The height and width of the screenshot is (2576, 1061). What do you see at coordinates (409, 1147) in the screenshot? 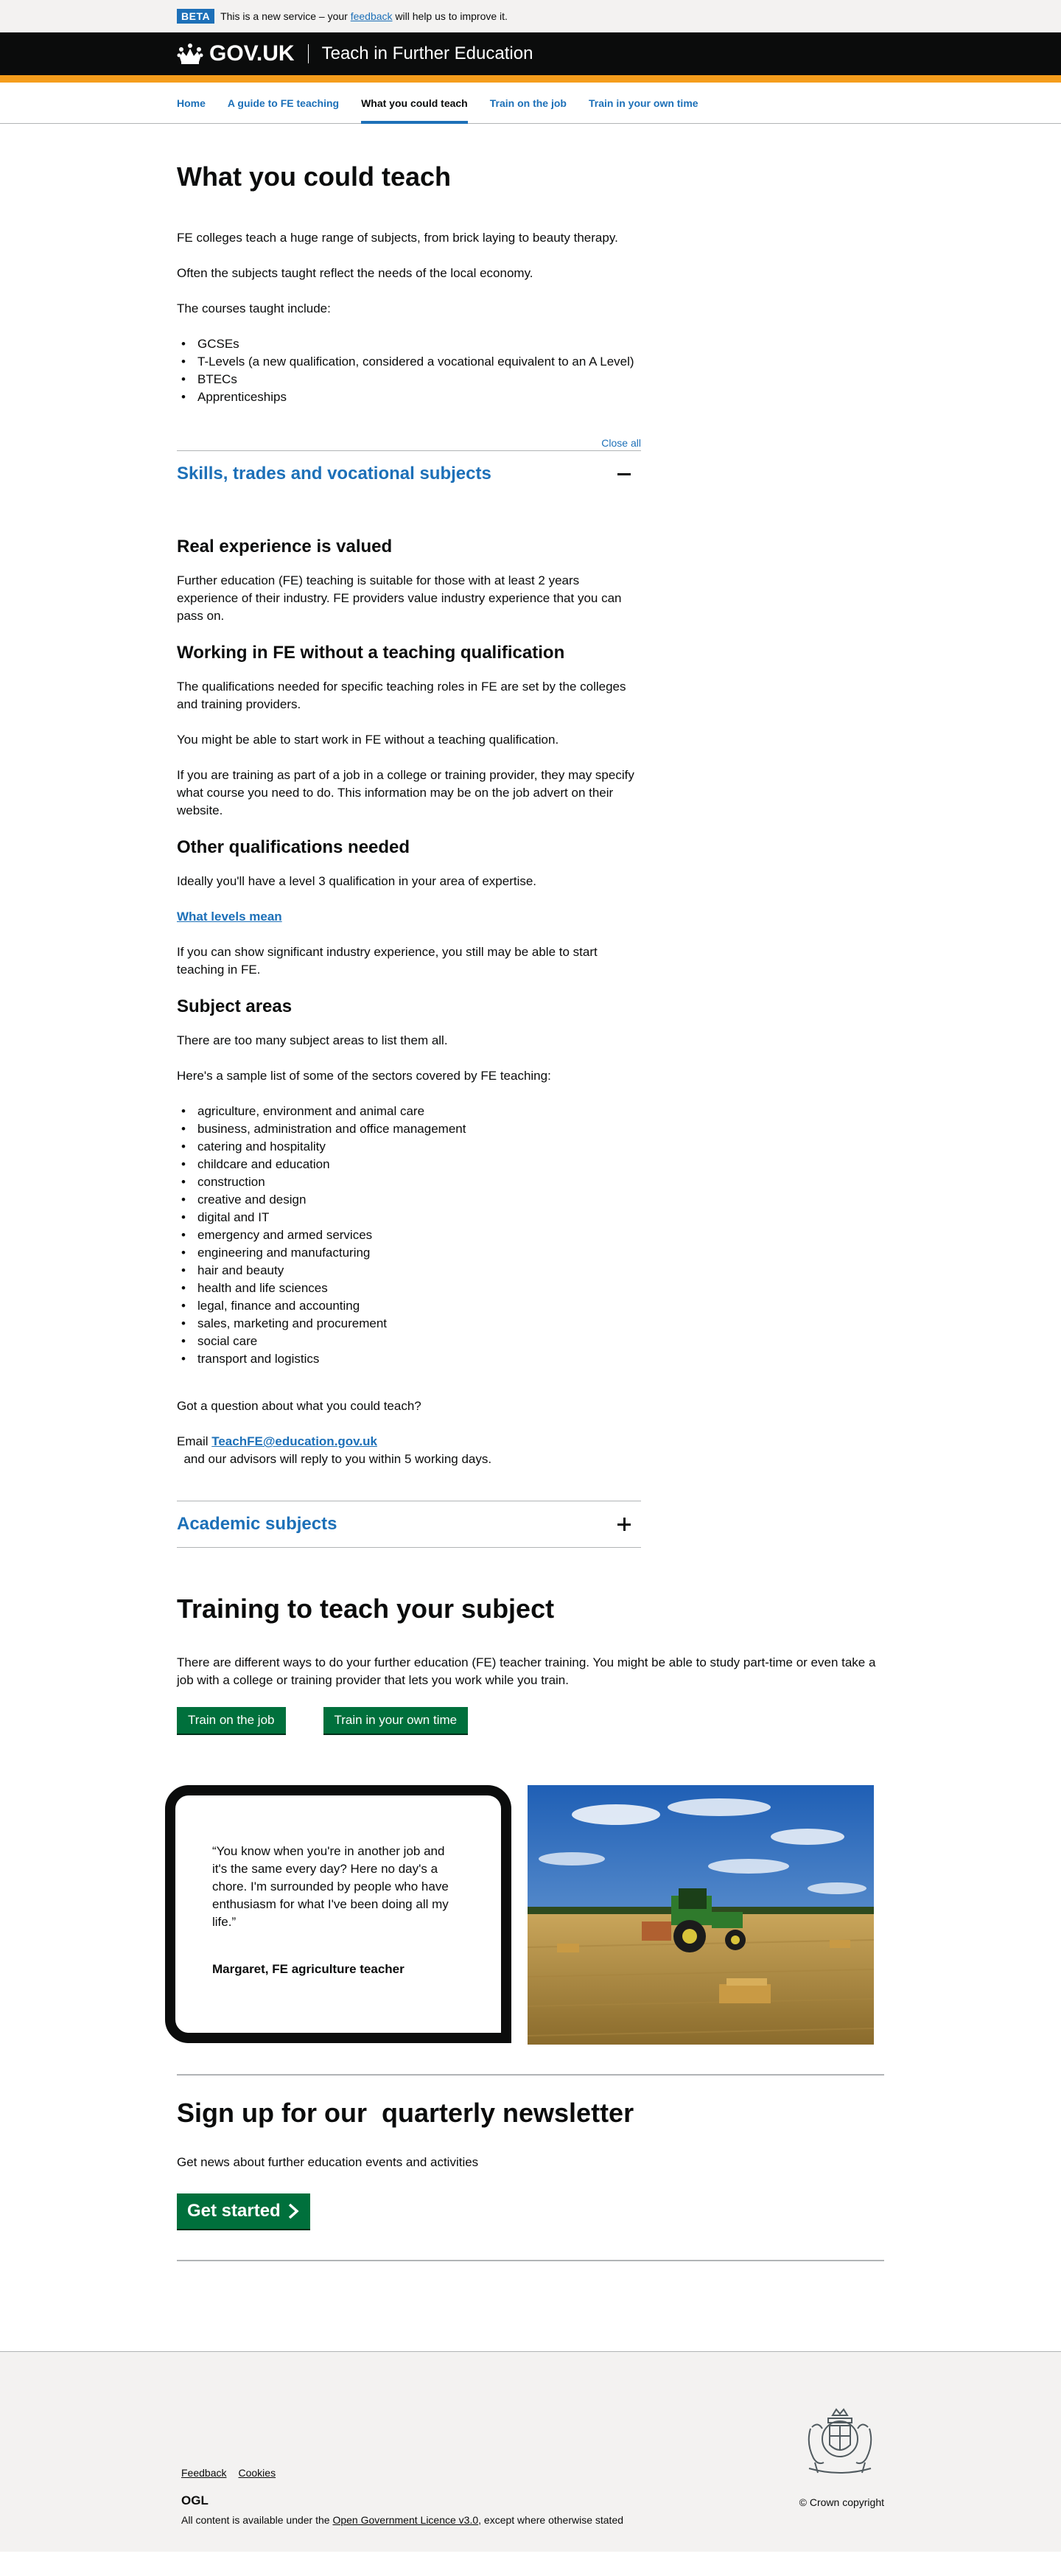
I see `list-item: catering and hospitality` at bounding box center [409, 1147].